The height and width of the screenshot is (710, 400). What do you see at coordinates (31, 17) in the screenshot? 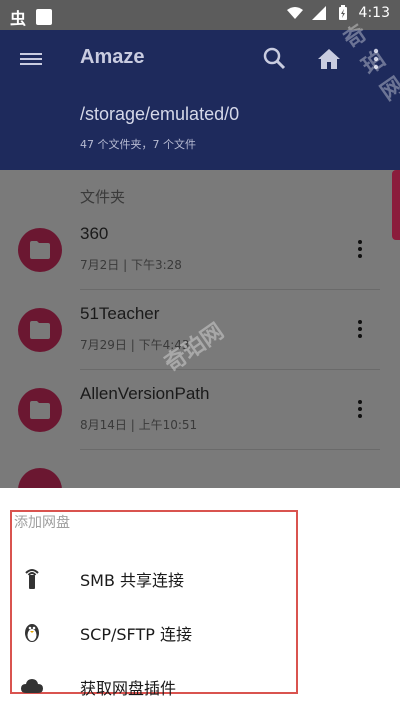
I see `status-bar-left: 虫` at bounding box center [31, 17].